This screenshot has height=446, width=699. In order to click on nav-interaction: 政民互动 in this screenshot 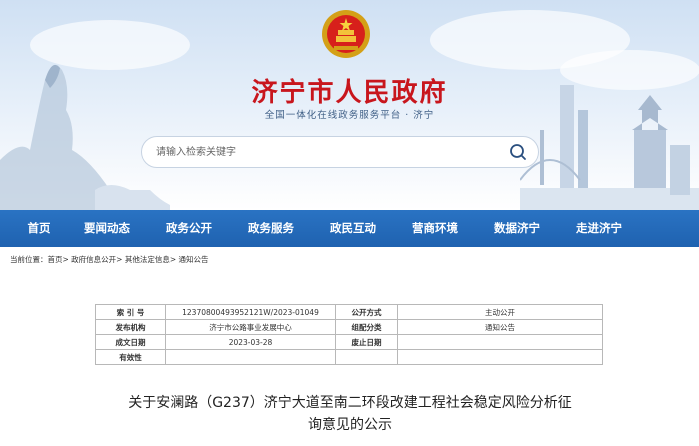, I will do `click(353, 228)`.